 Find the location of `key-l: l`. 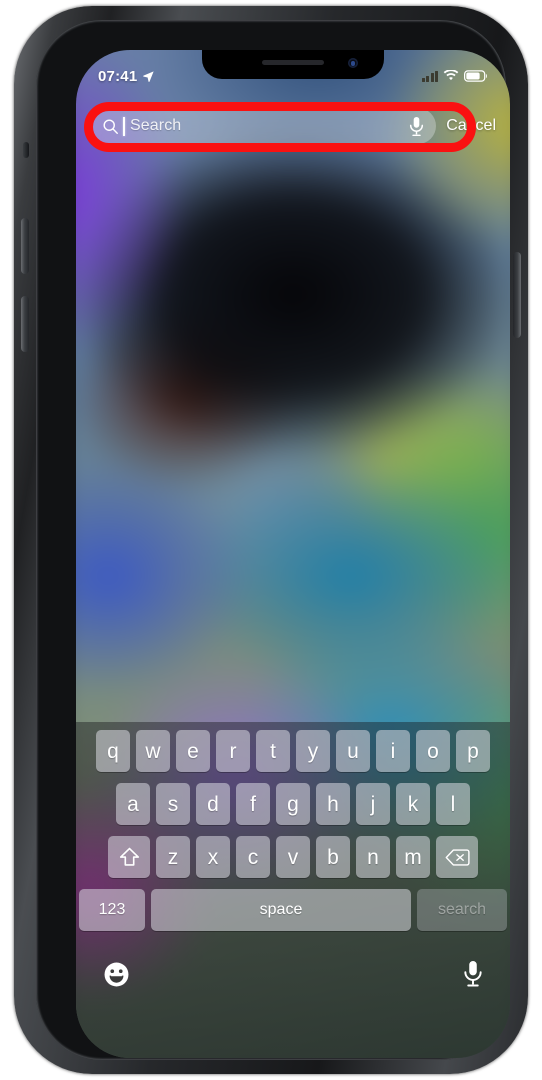

key-l: l is located at coordinates (453, 804).